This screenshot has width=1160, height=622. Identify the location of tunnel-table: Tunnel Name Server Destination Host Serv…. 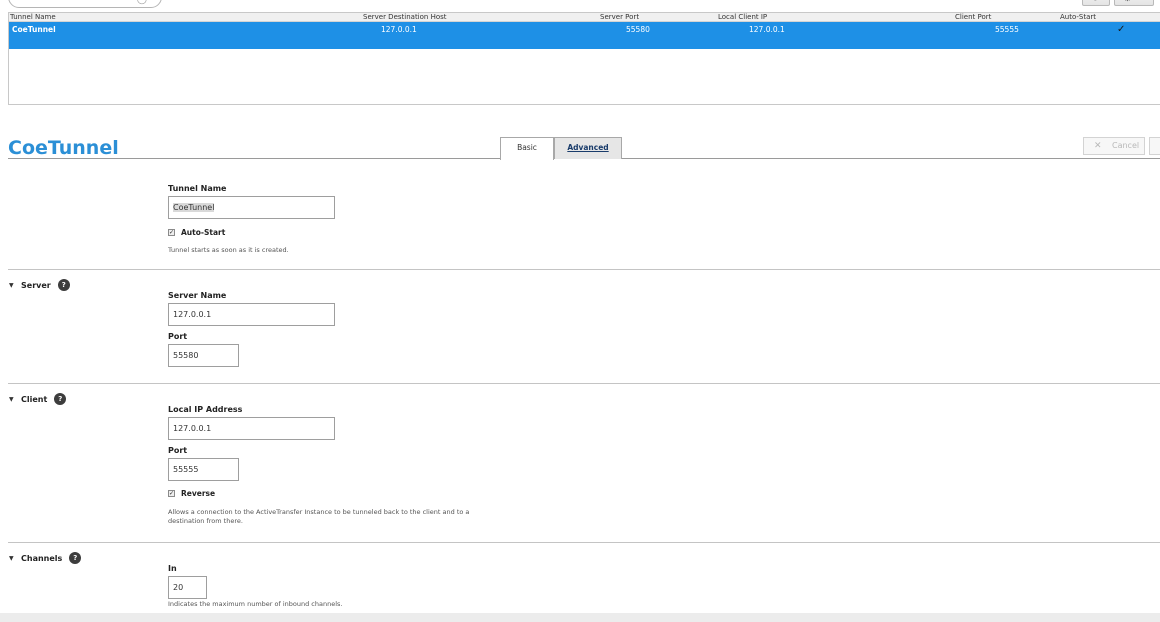
(584, 58).